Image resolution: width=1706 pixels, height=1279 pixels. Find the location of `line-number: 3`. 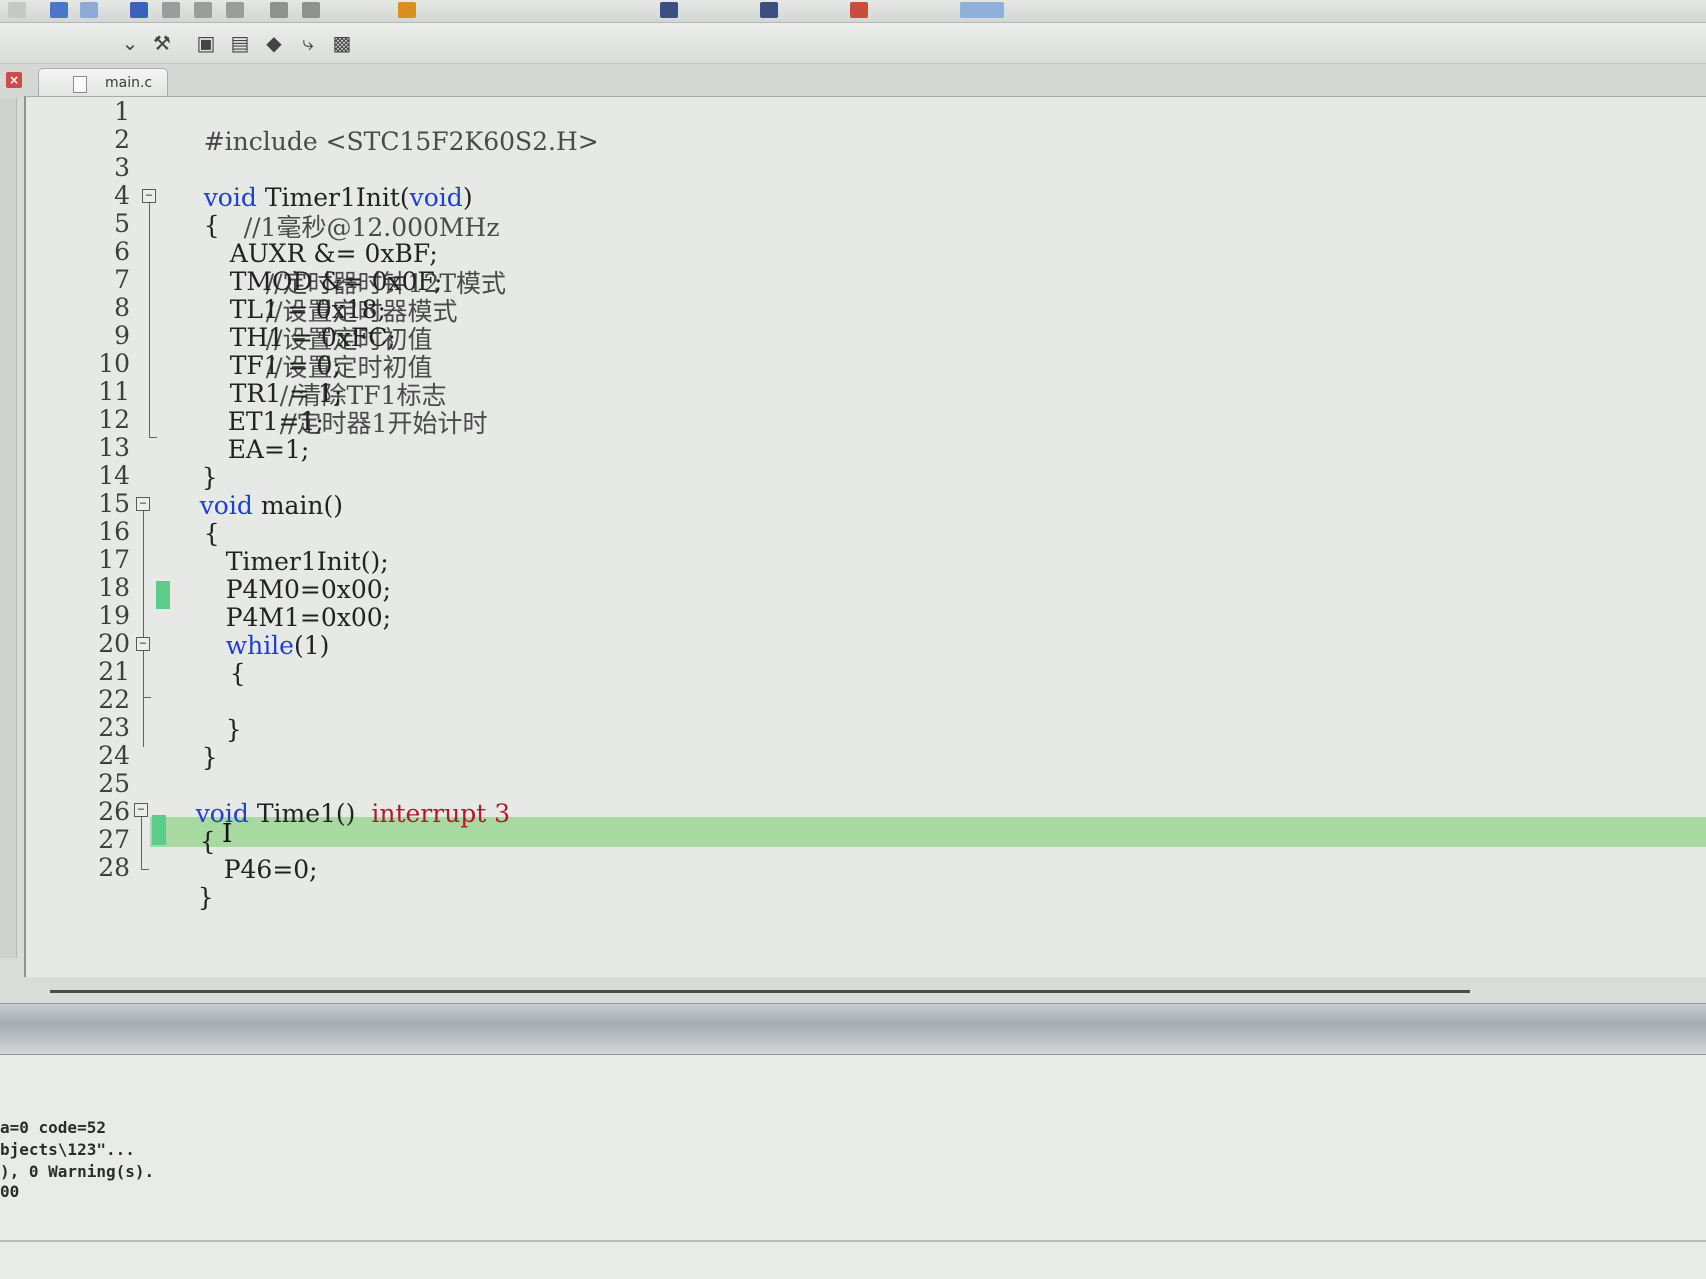

line-number: 3 is located at coordinates (122, 167).